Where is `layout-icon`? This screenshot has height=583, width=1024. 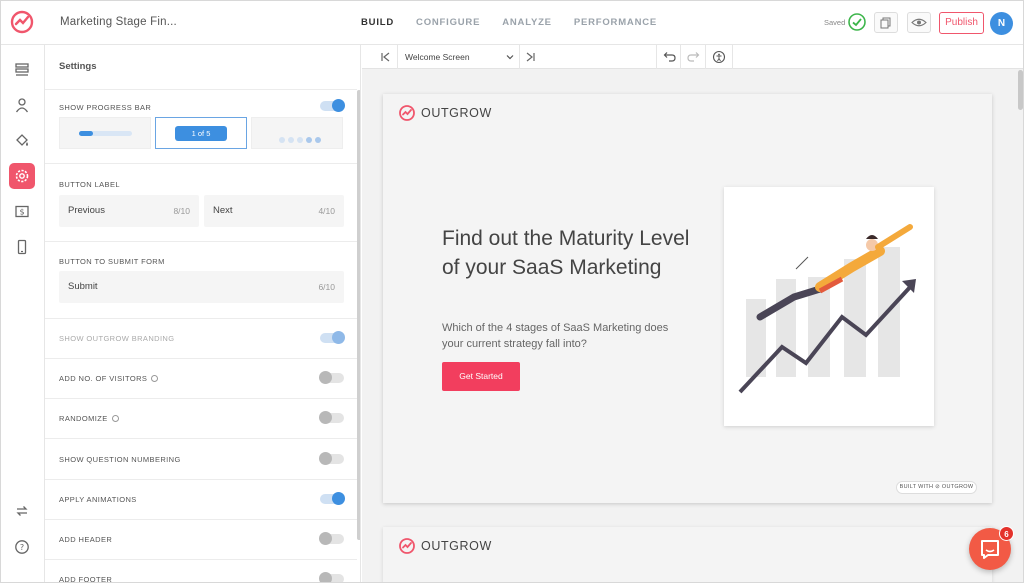
layout-icon is located at coordinates (22, 69).